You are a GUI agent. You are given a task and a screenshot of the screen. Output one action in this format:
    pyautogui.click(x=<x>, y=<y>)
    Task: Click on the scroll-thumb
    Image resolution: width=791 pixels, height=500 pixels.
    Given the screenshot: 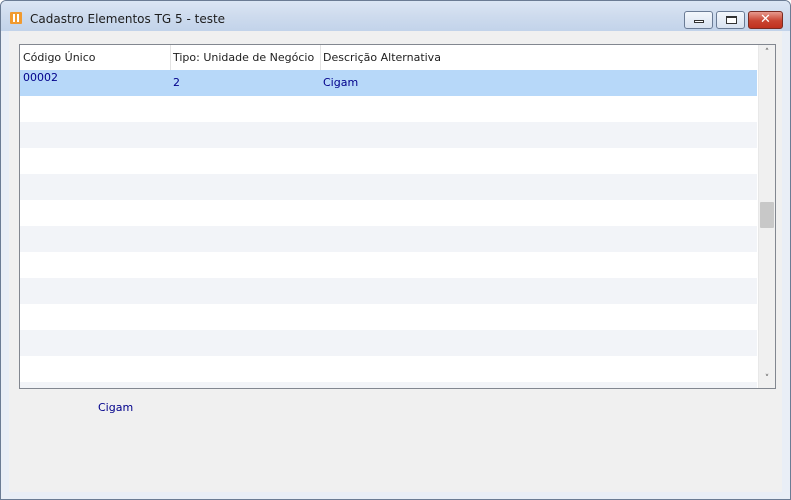 What is the action you would take?
    pyautogui.click(x=767, y=215)
    